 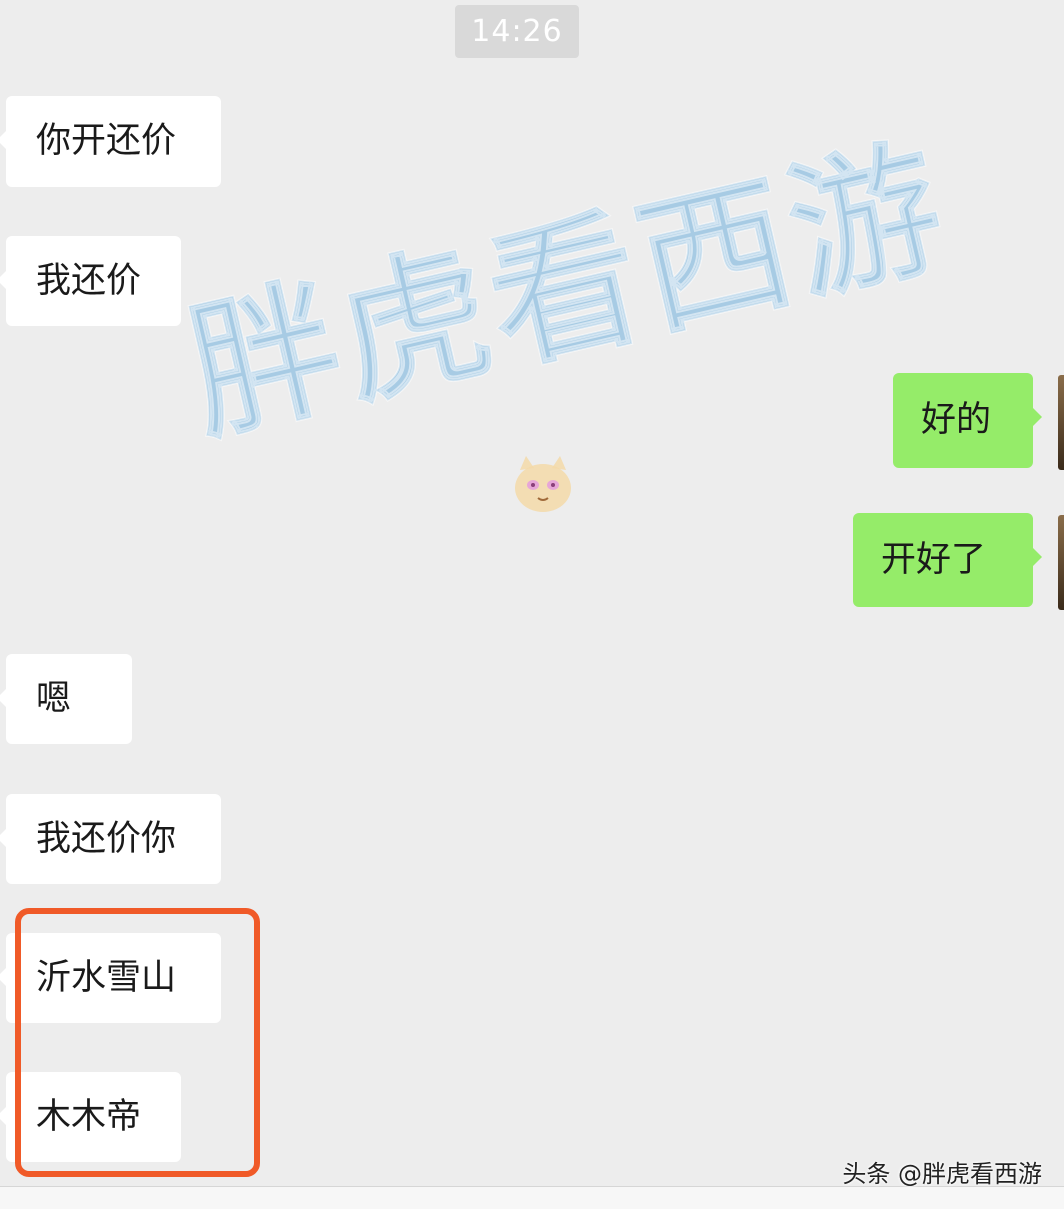 I want to click on source-credit: 头条 @胖虎看西游, so click(x=942, y=1174).